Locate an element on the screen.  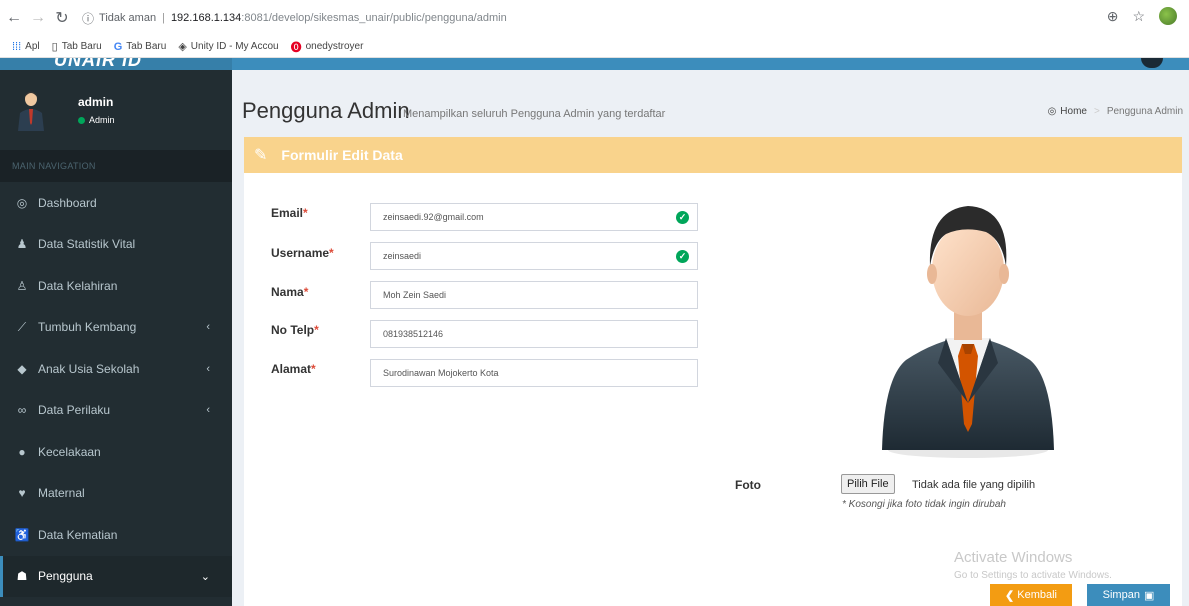
no-telp-field: 081938512146 is located at coordinates (534, 334).